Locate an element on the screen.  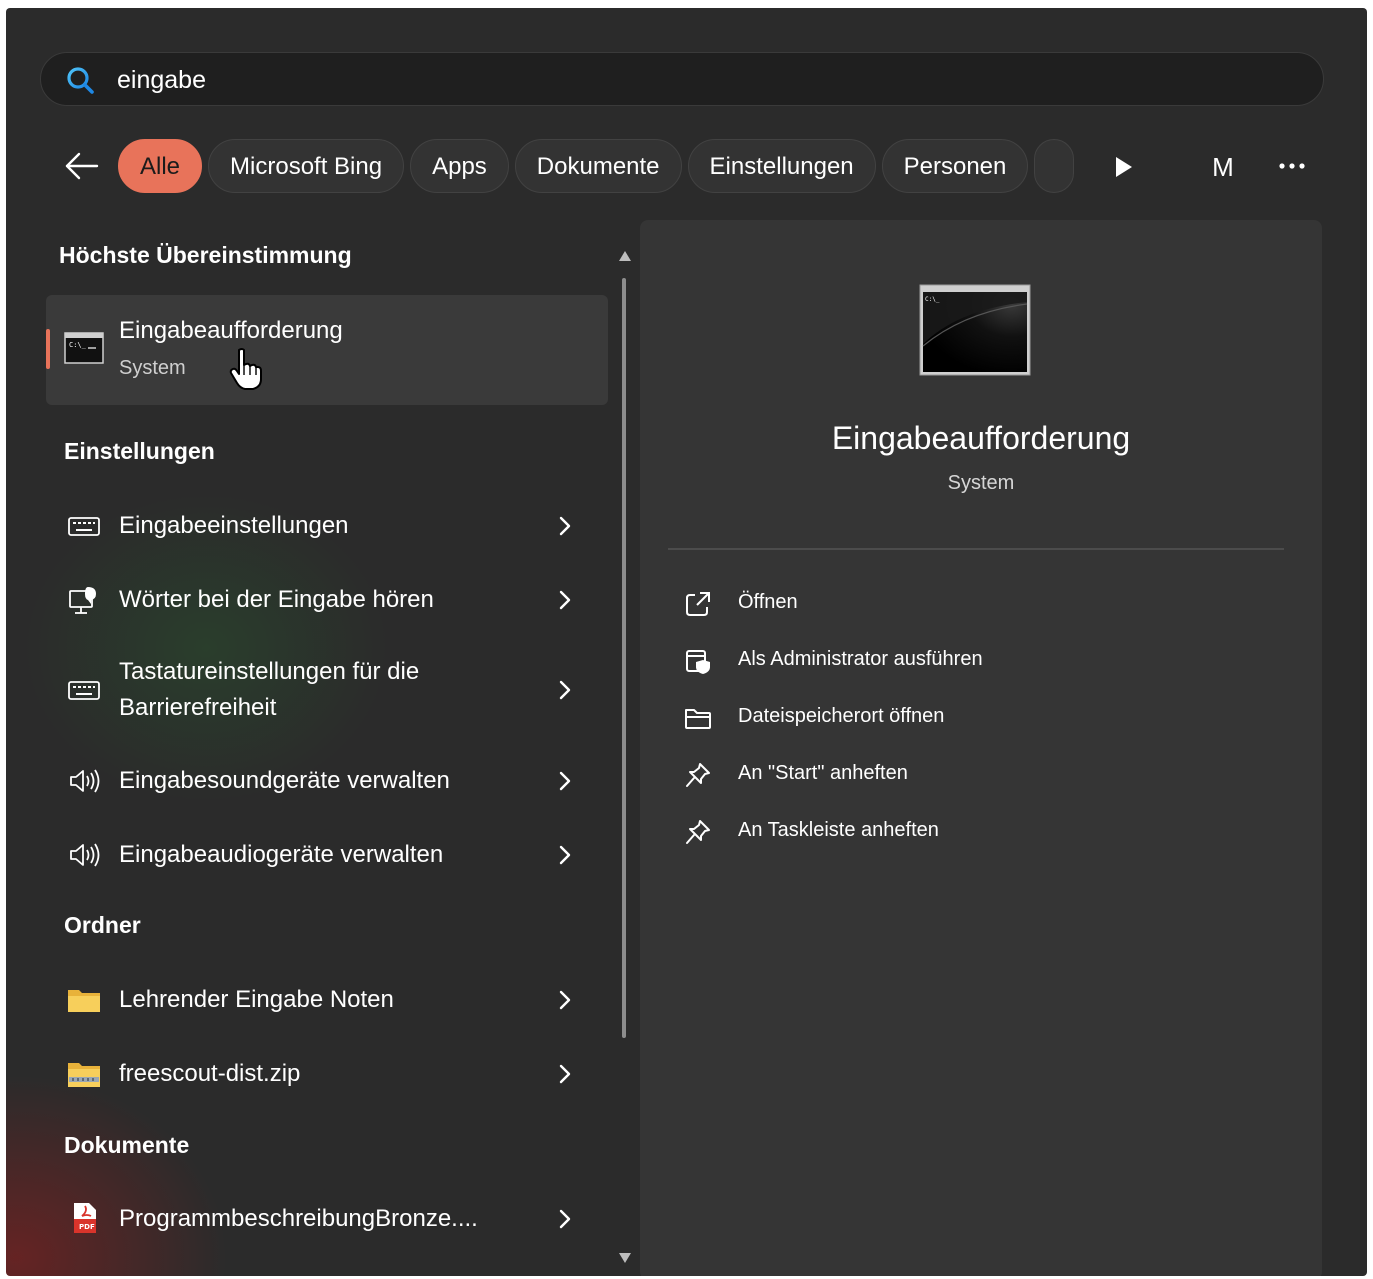
settings-item-label: Eingabeeinstellungen is located at coordinates (234, 525).